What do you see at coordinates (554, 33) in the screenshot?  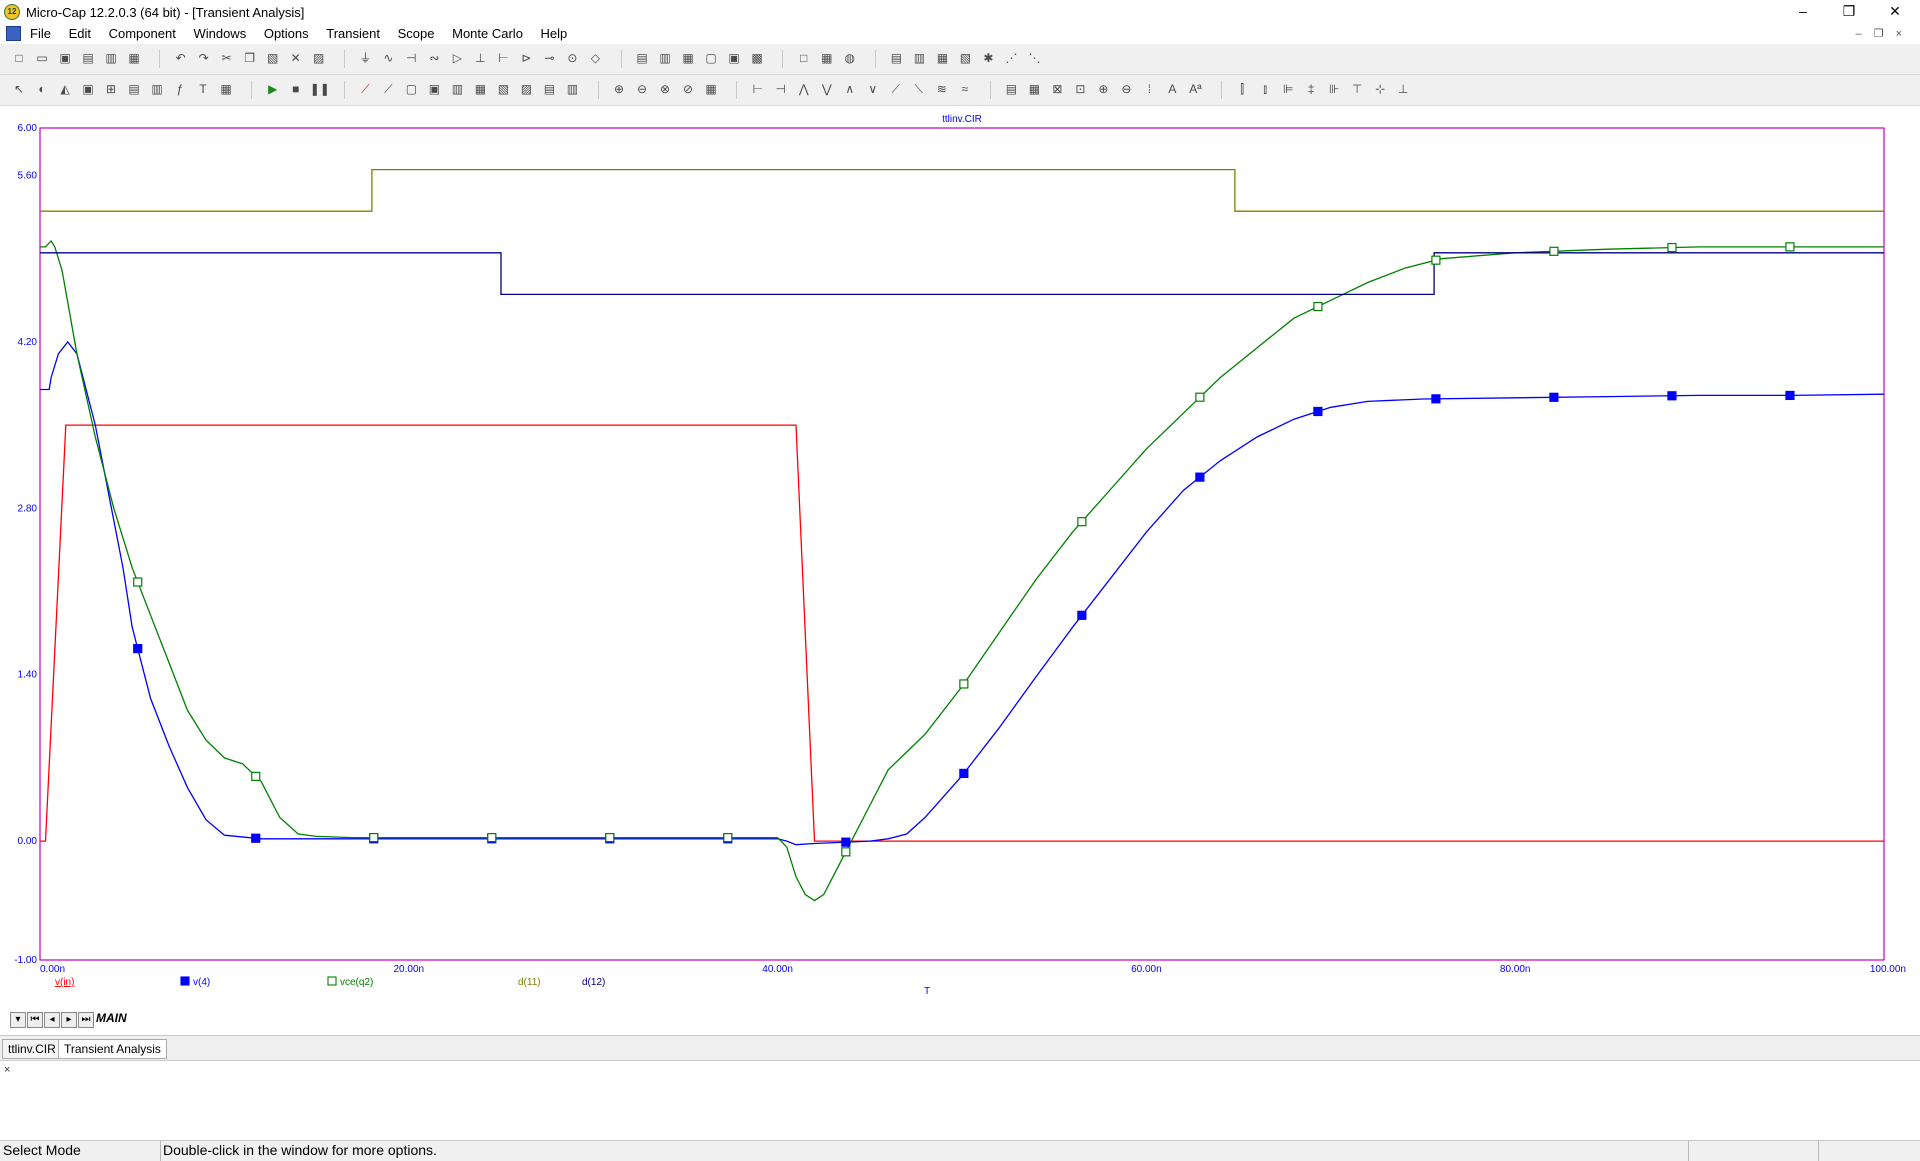 I see `menu-help: Help` at bounding box center [554, 33].